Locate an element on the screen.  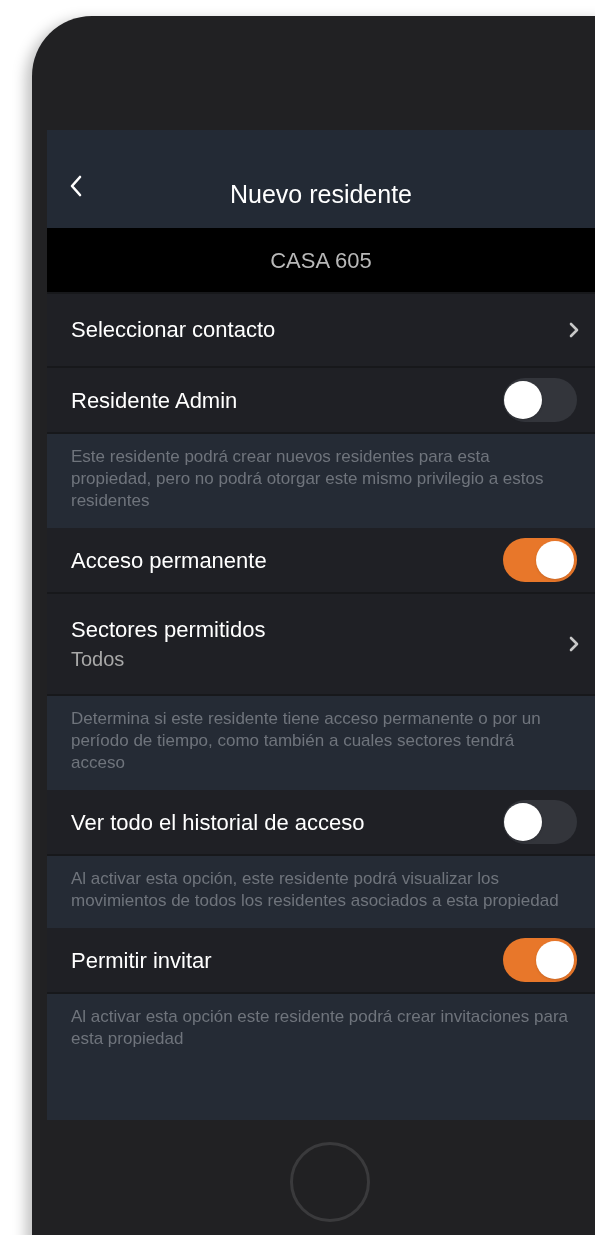
row-label: Residente Admin is located at coordinates (154, 400).